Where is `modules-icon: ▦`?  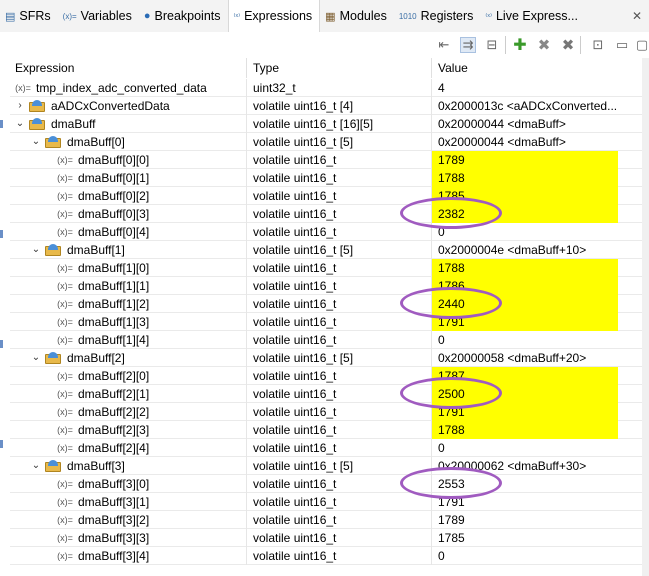
modules-icon: ▦ is located at coordinates (330, 16).